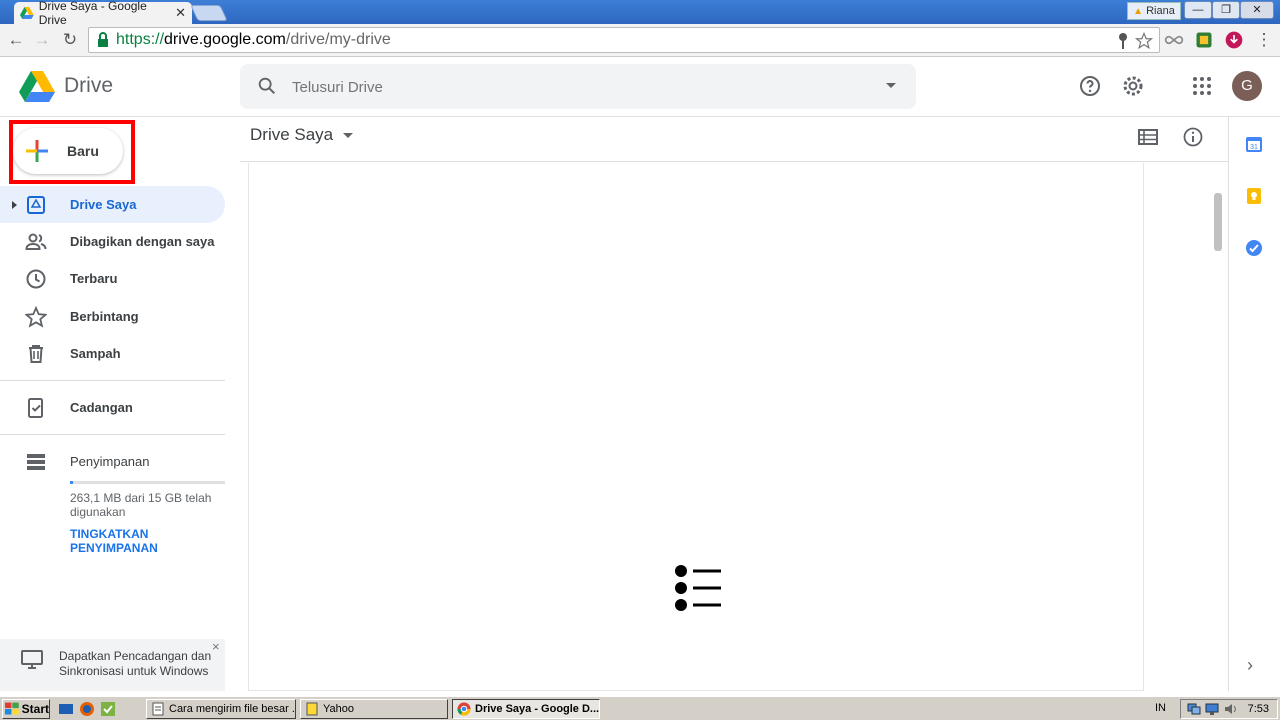  I want to click on windows-logo-icon, so click(12, 708).